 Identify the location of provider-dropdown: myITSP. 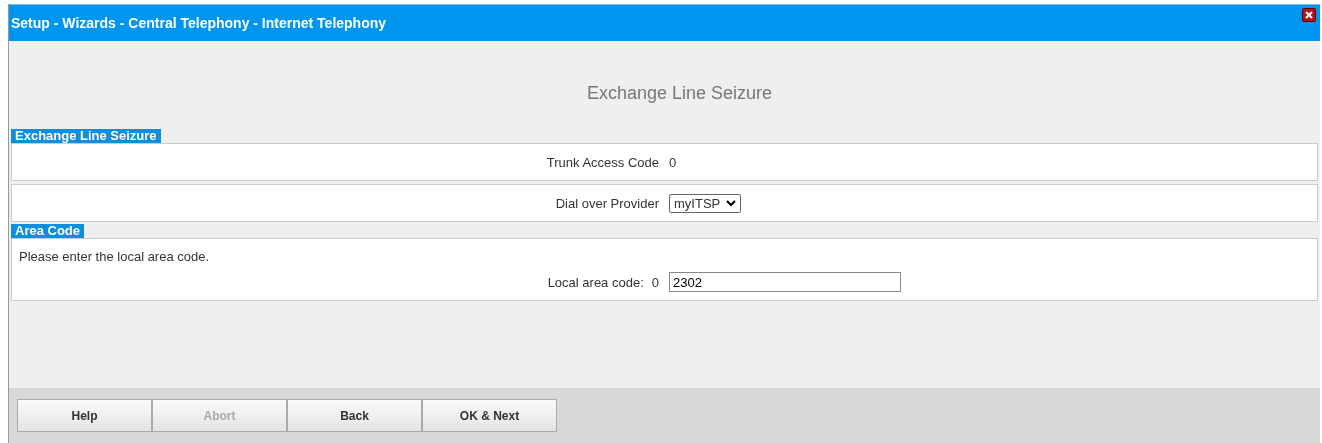
(705, 203).